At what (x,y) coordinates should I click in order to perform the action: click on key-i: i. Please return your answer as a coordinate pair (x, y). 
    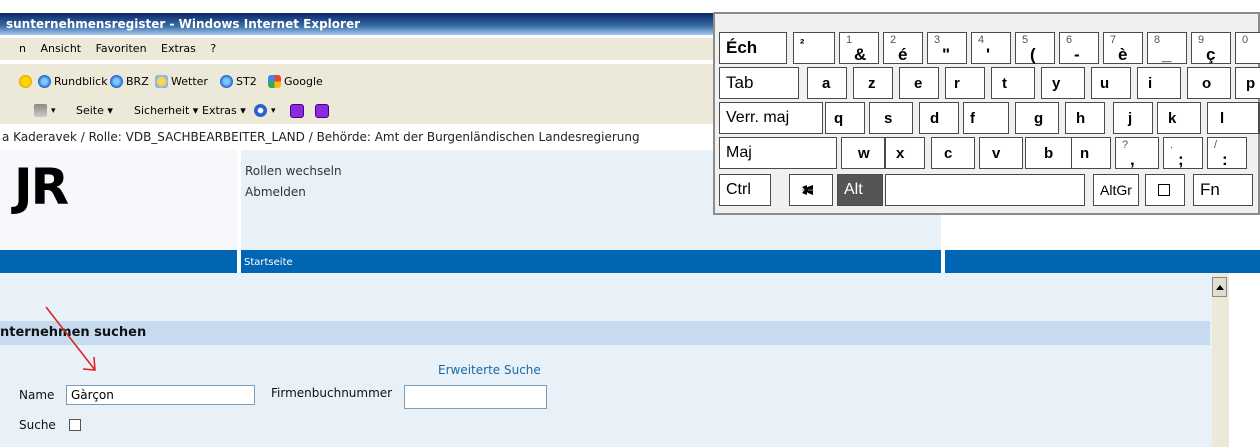
    Looking at the image, I should click on (1159, 83).